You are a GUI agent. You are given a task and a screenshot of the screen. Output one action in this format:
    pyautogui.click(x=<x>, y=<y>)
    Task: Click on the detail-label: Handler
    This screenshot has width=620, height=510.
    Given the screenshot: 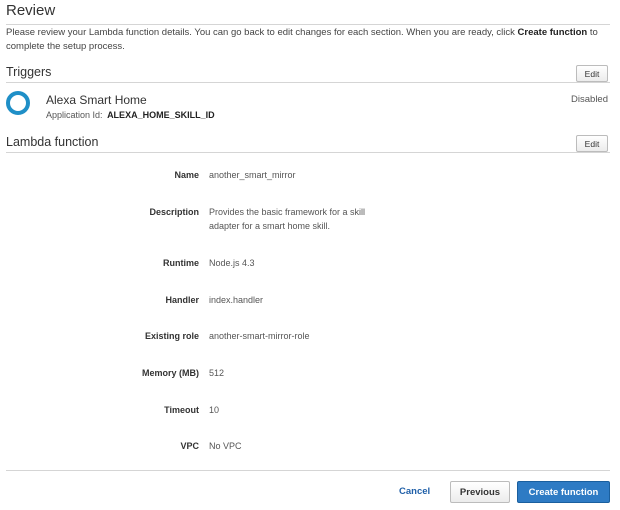 What is the action you would take?
    pyautogui.click(x=182, y=300)
    